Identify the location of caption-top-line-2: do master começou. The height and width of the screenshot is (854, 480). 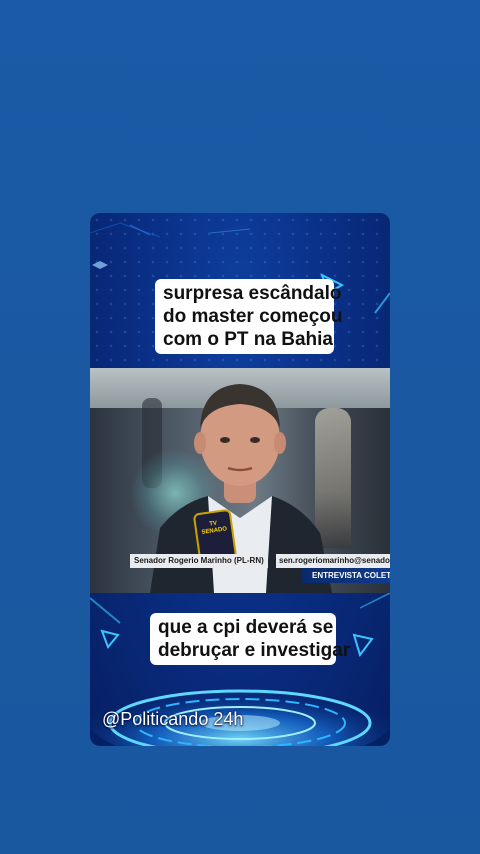
(253, 316).